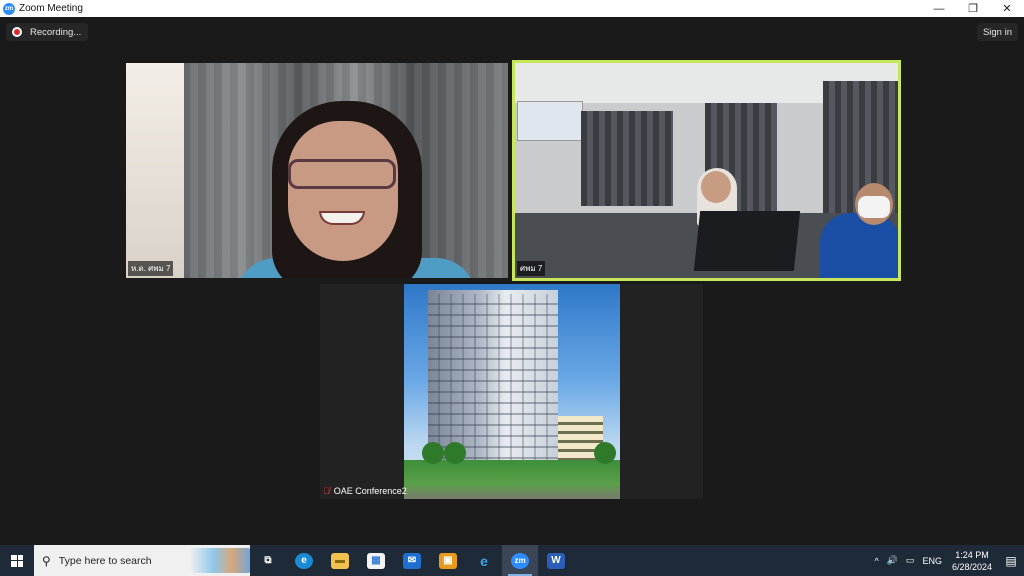 Image resolution: width=1024 pixels, height=576 pixels. Describe the element at coordinates (874, 207) in the screenshot. I see `face-mask` at that location.